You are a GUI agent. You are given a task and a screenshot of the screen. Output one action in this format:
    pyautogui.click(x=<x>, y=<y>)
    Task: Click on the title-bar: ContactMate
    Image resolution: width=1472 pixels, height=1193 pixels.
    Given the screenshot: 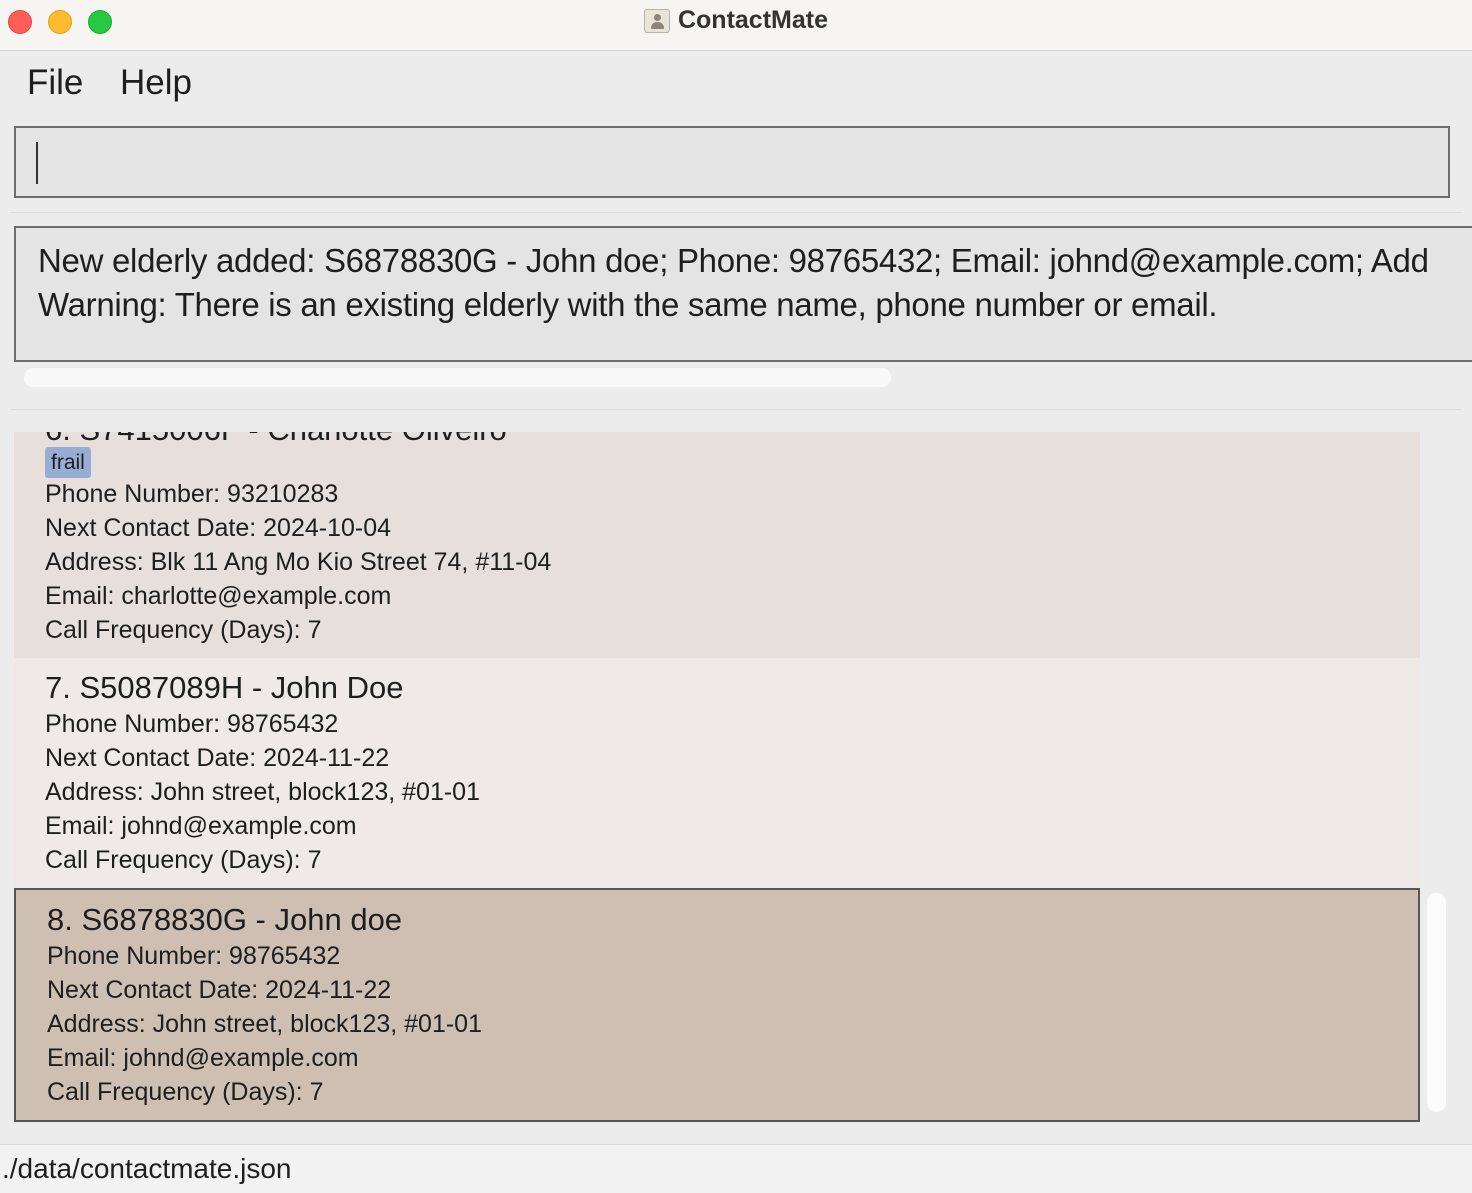 What is the action you would take?
    pyautogui.click(x=736, y=25)
    